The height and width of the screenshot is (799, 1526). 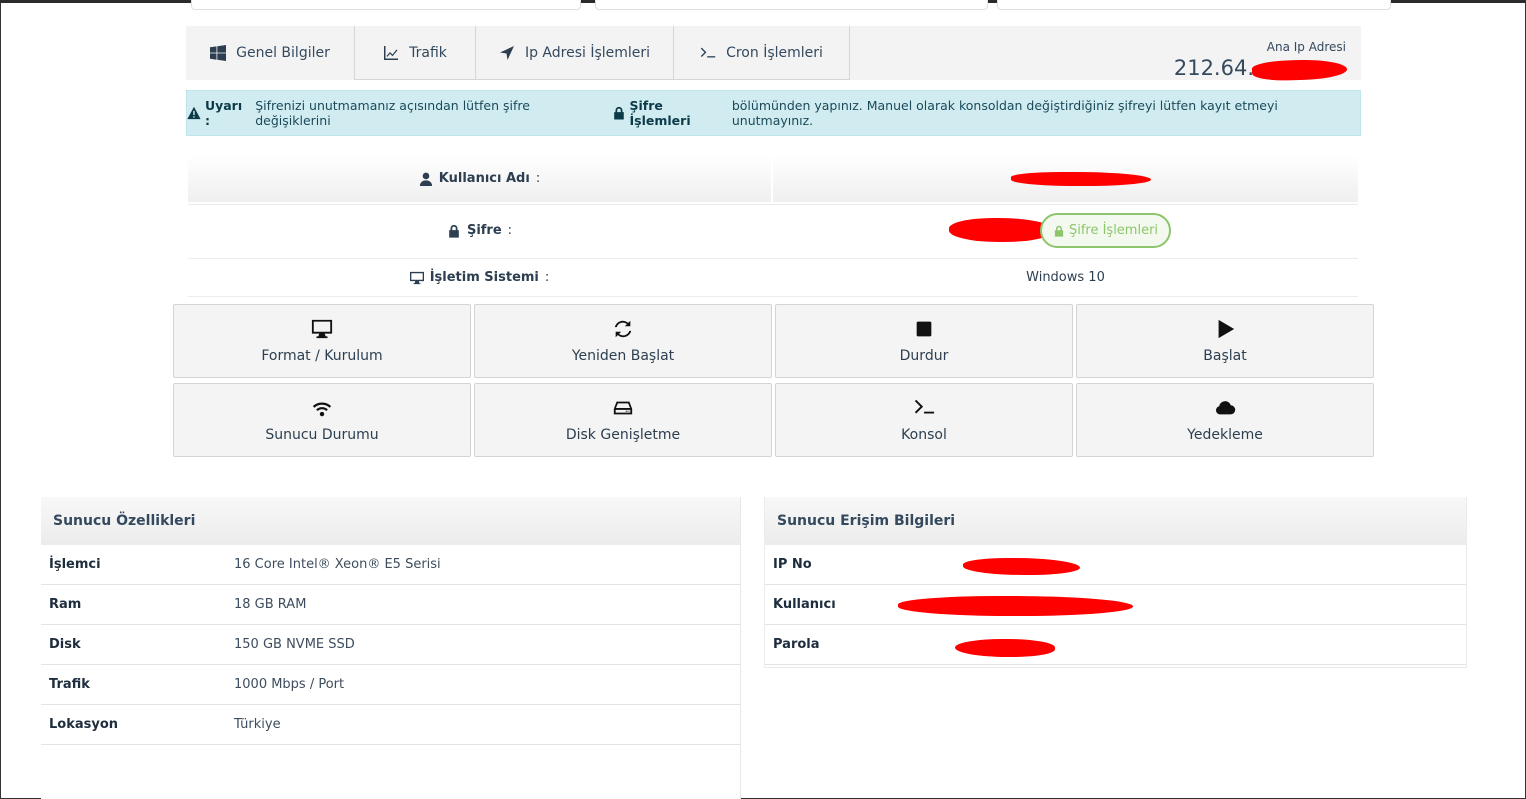 I want to click on panel-title: Sunucu Özellikleri, so click(x=390, y=521).